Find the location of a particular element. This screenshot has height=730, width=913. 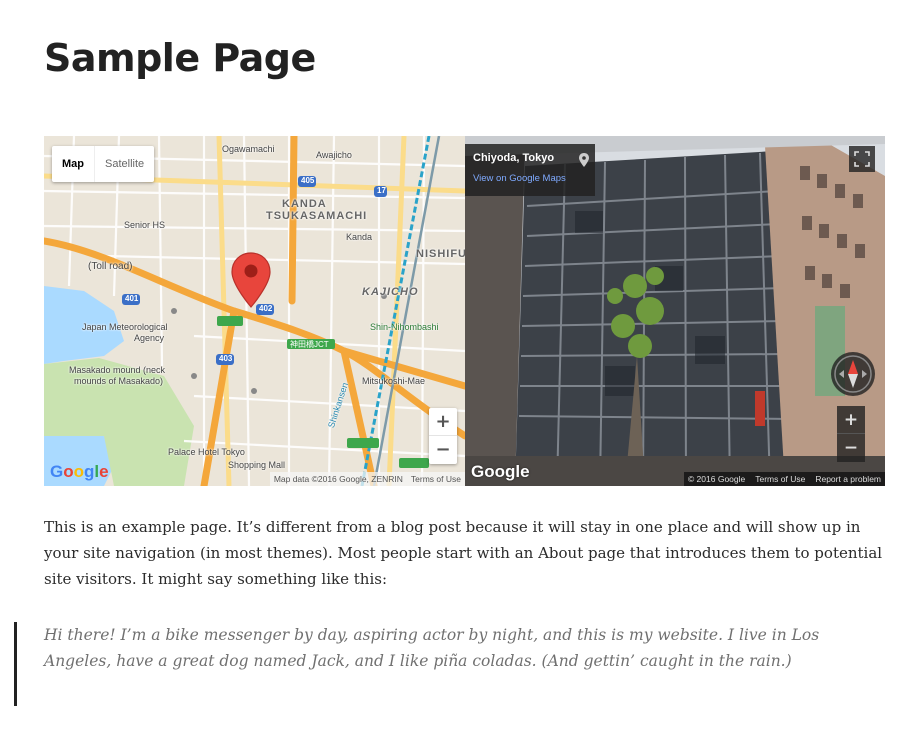

street-view-location: Chiyoda, Tokyo is located at coordinates (514, 158).